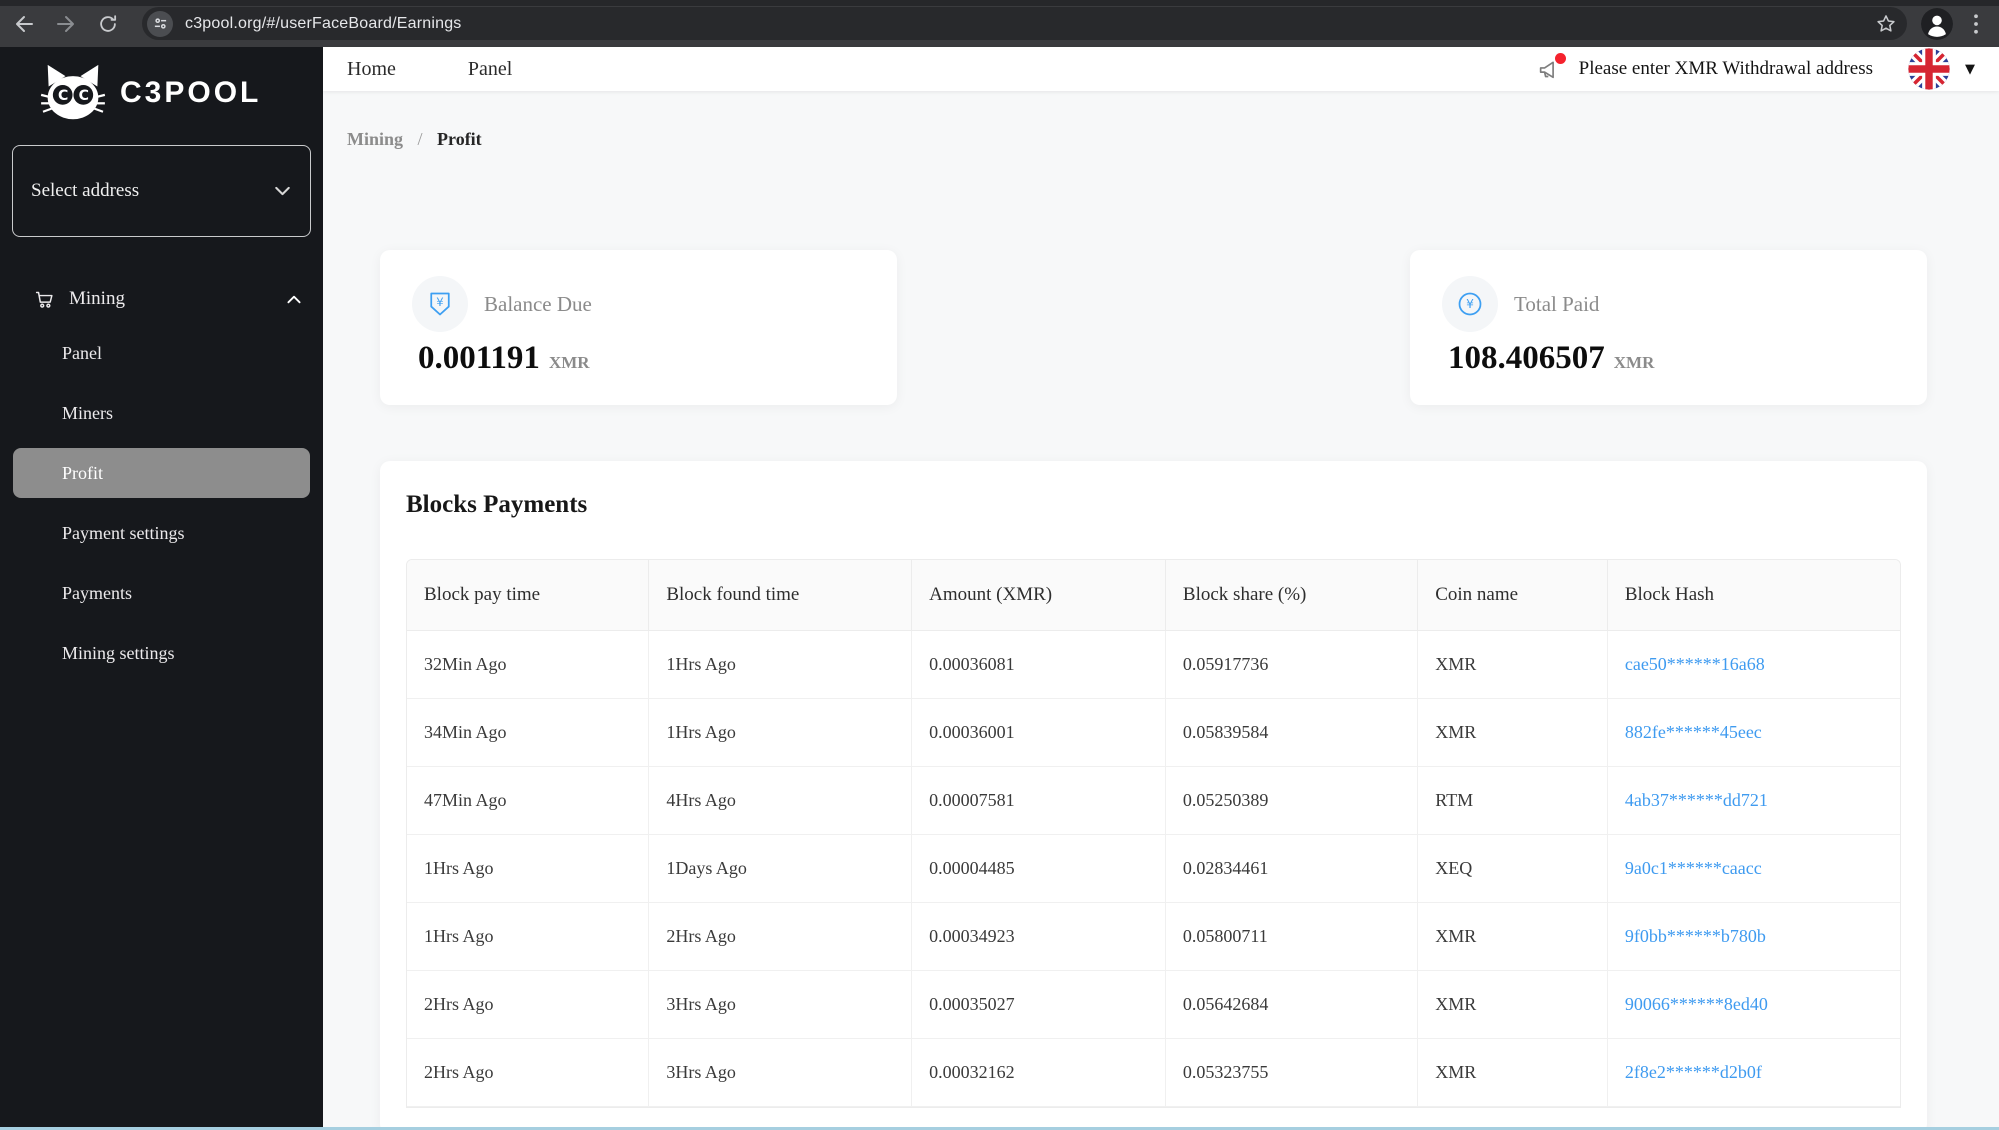  What do you see at coordinates (528, 732) in the screenshot?
I see `cell-pay-time: 34Min Ago` at bounding box center [528, 732].